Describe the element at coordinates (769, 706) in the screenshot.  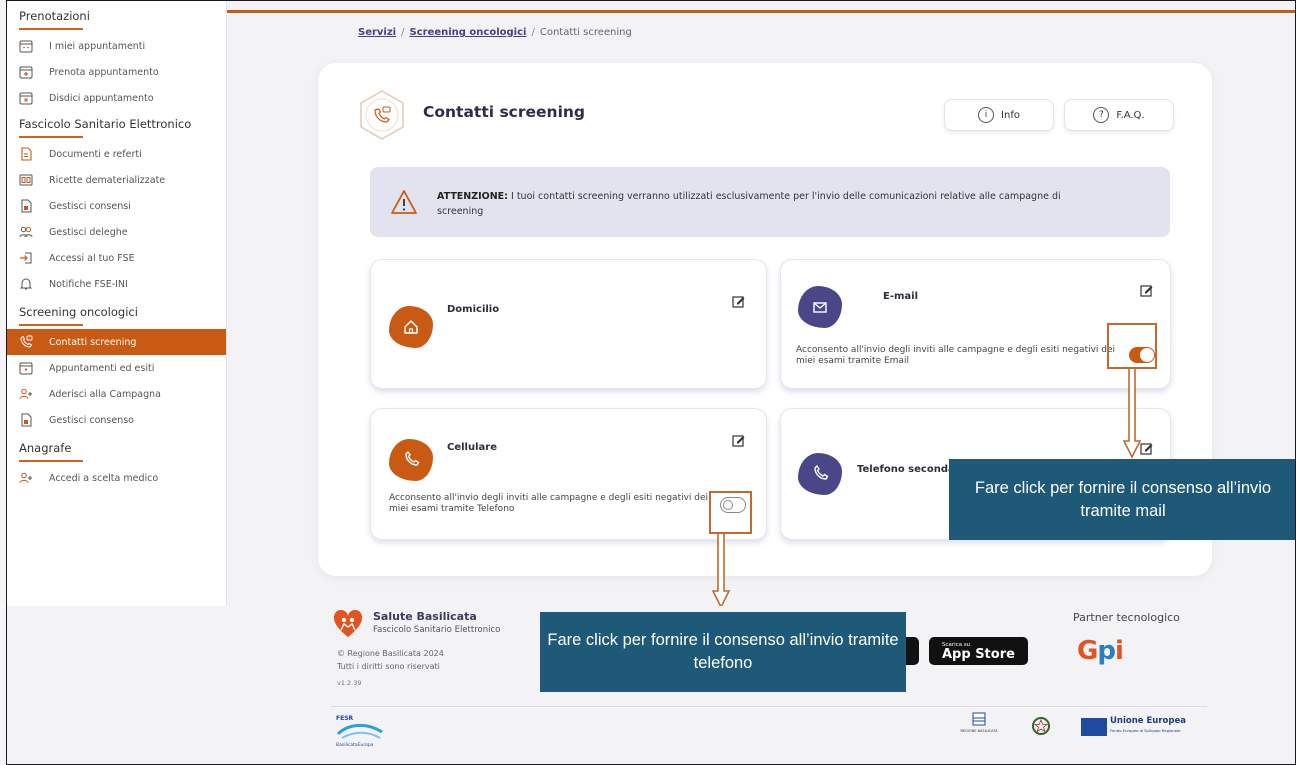
I see `footer-divider` at that location.